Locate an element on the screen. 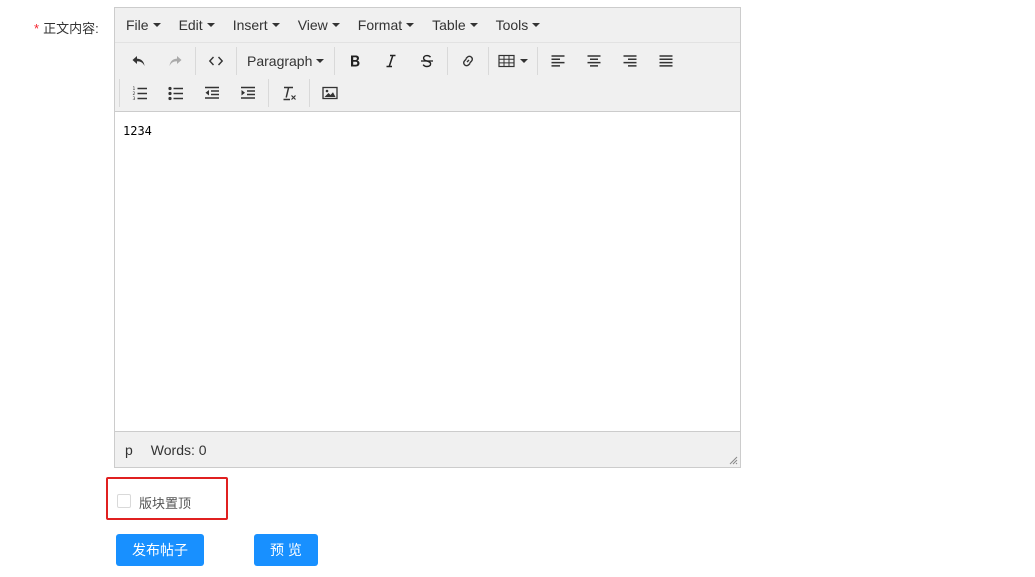 This screenshot has width=1035, height=577. indent-button is located at coordinates (248, 93).